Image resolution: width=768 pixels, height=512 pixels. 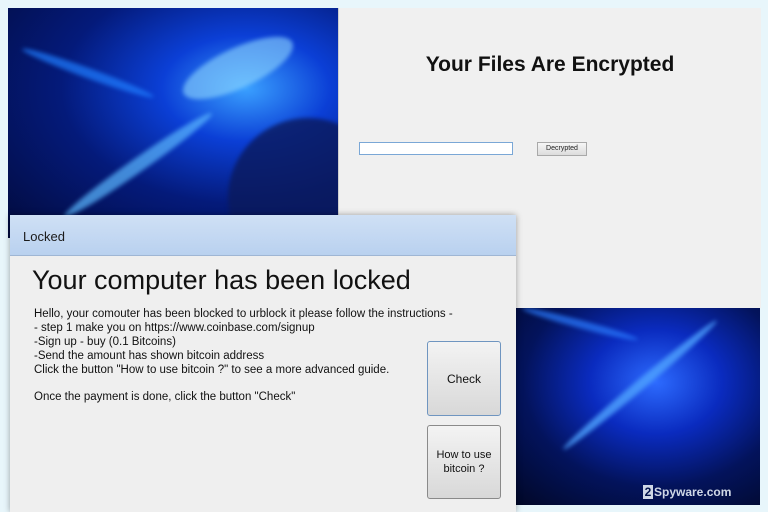 What do you see at coordinates (44, 236) in the screenshot?
I see `window-title: Locked` at bounding box center [44, 236].